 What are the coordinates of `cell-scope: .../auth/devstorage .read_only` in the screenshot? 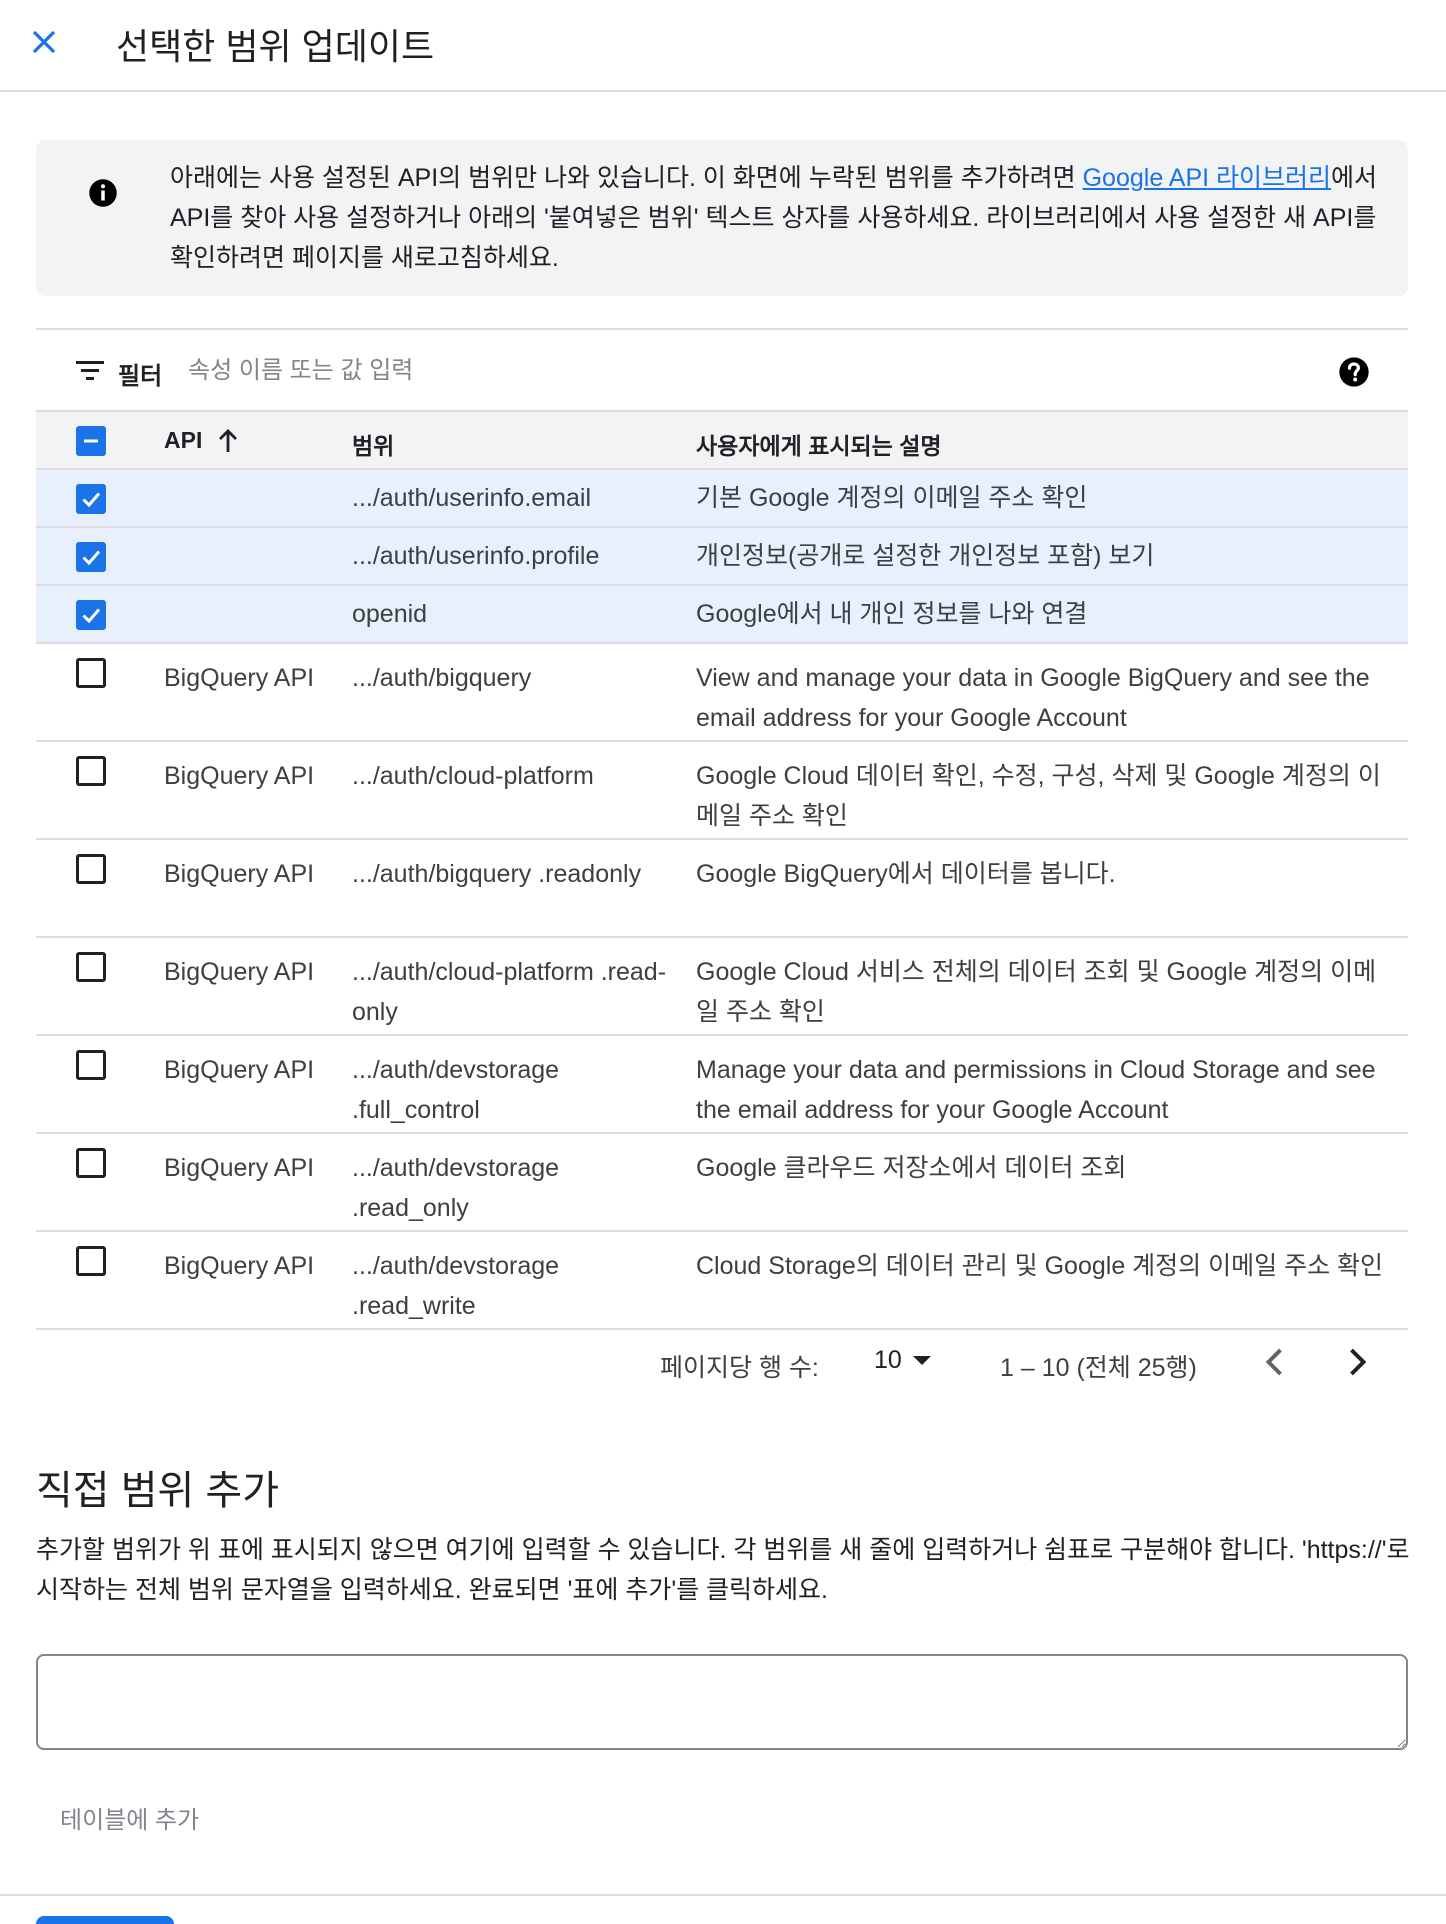 It's located at (456, 1188).